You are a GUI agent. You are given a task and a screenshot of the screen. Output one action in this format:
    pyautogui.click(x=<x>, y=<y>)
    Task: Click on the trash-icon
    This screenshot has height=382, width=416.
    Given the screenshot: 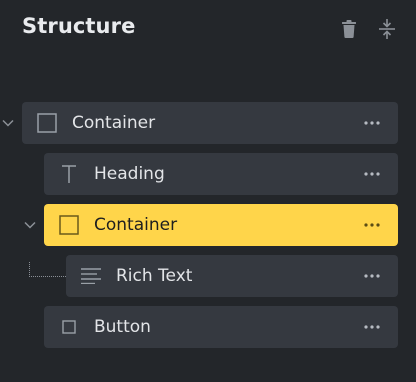 What is the action you would take?
    pyautogui.click(x=349, y=29)
    